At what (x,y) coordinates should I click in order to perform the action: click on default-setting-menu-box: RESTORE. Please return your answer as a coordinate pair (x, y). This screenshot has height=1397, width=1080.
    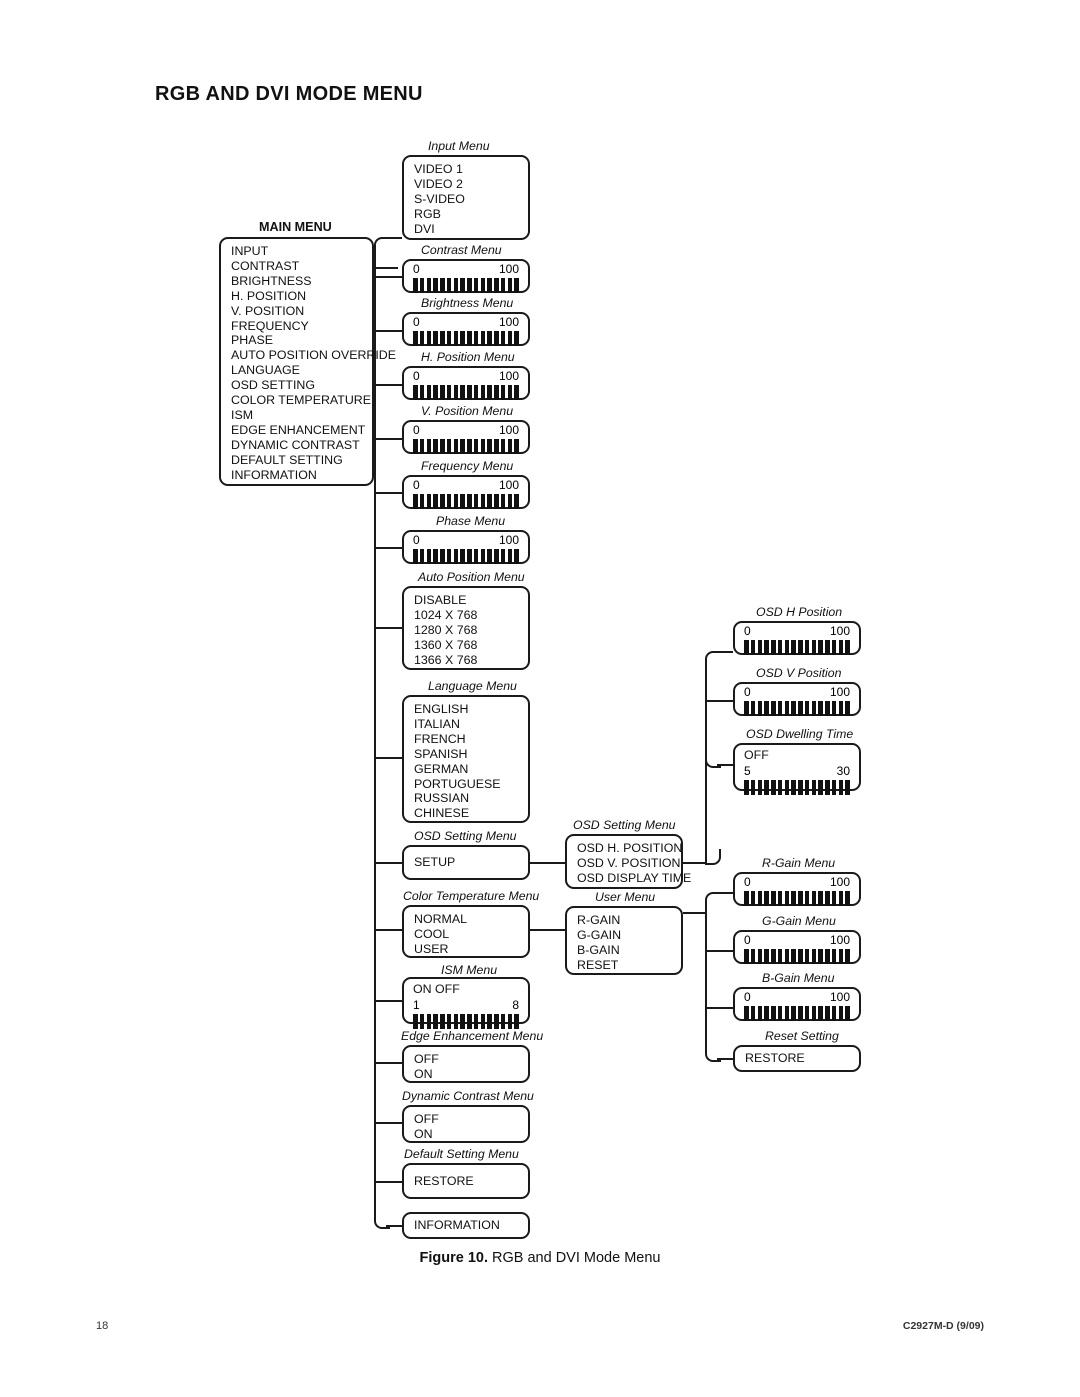
    Looking at the image, I should click on (466, 1181).